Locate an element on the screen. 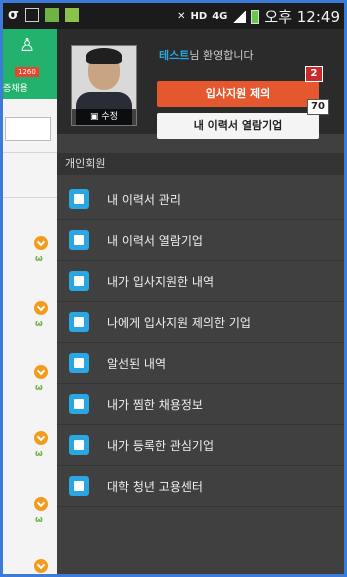  resume-viewers-button: 내 이력서 열람기업 is located at coordinates (238, 126).